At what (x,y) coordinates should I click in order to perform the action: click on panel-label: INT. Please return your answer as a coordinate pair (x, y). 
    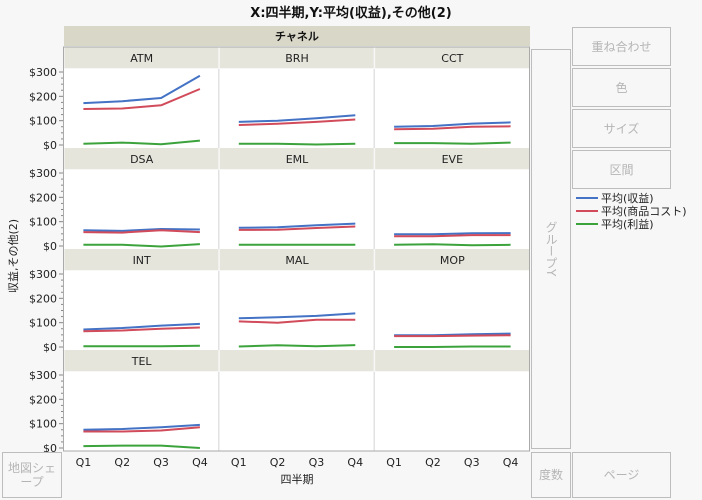
    Looking at the image, I should click on (142, 260).